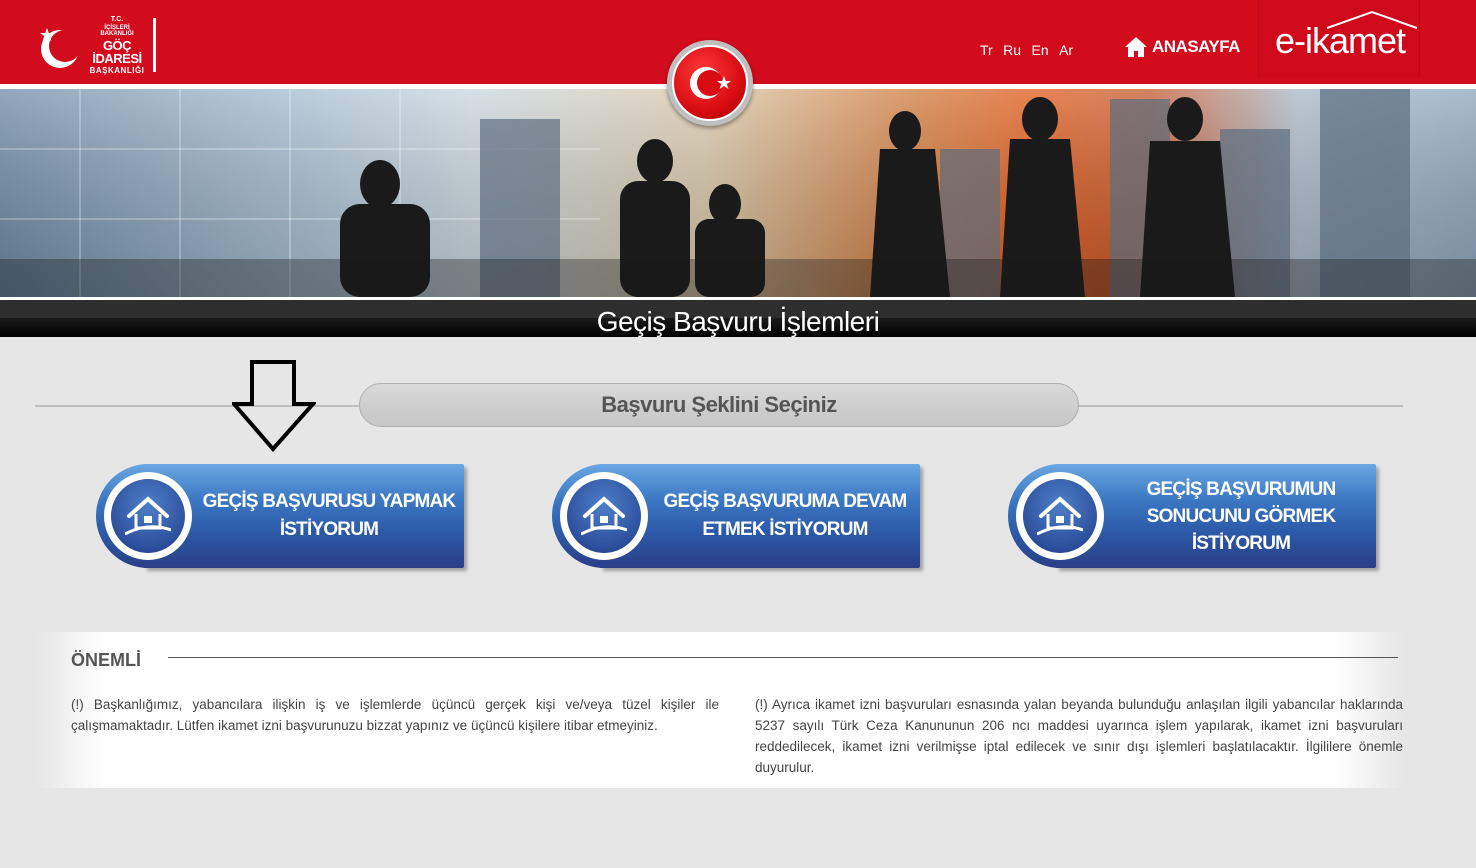  Describe the element at coordinates (783, 657) in the screenshot. I see `notice-heading-line` at that location.